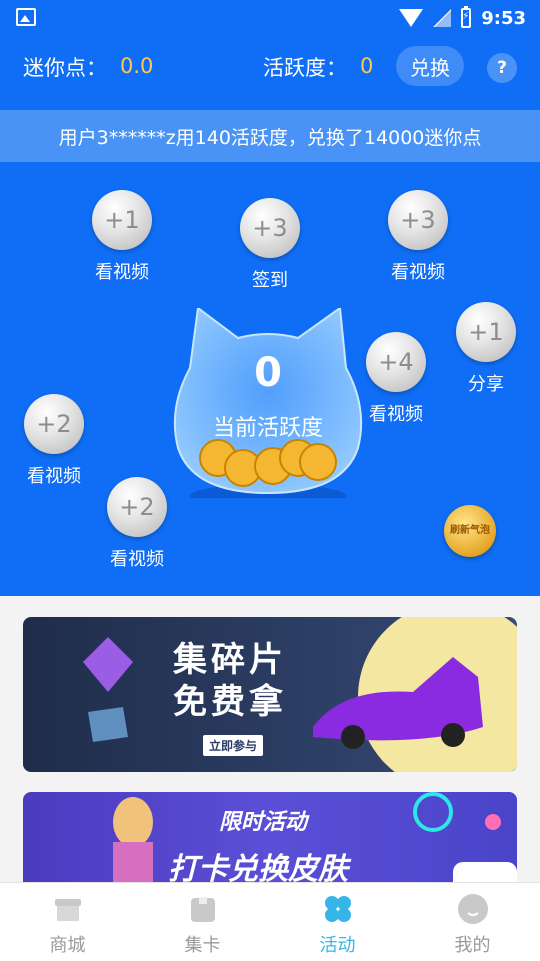  Describe the element at coordinates (411, 18) in the screenshot. I see `wifi-icon` at that location.